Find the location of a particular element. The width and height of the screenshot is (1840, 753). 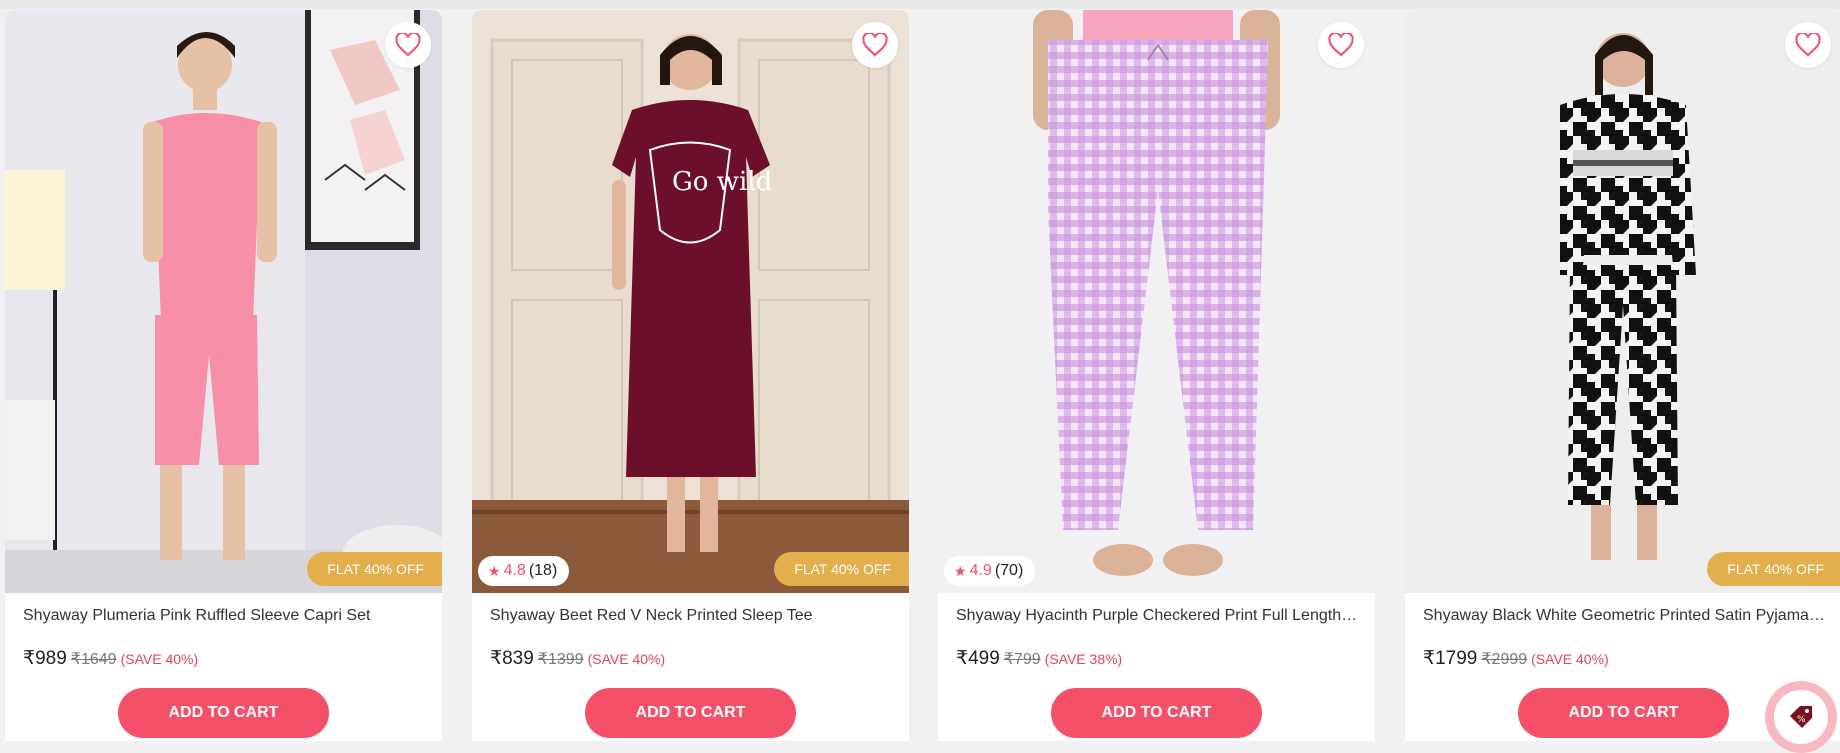

original-price: ₹1649 is located at coordinates (93, 659).